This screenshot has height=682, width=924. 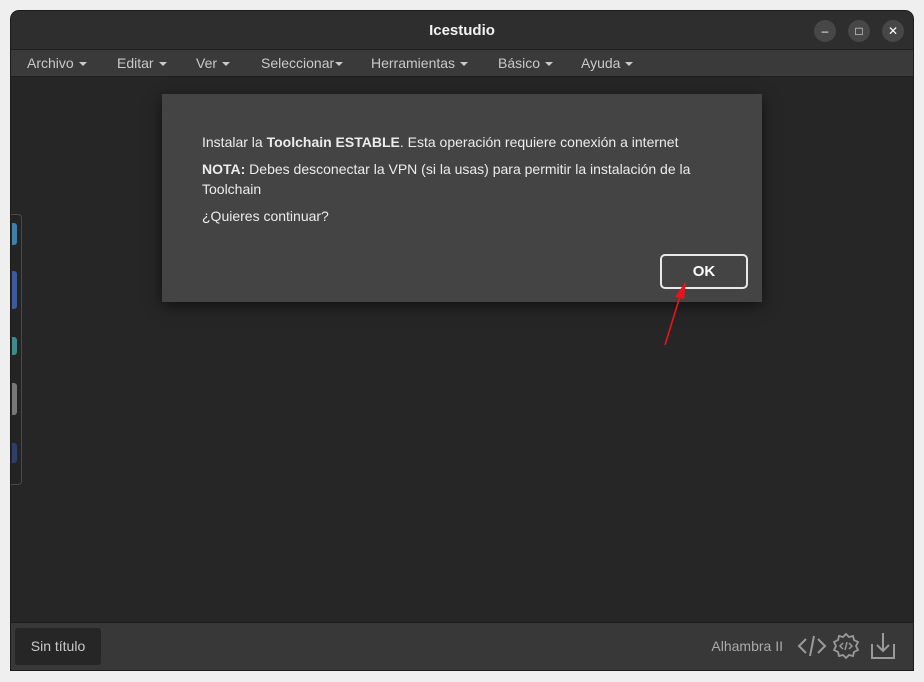 I want to click on menu-label: Editar, so click(x=135, y=63).